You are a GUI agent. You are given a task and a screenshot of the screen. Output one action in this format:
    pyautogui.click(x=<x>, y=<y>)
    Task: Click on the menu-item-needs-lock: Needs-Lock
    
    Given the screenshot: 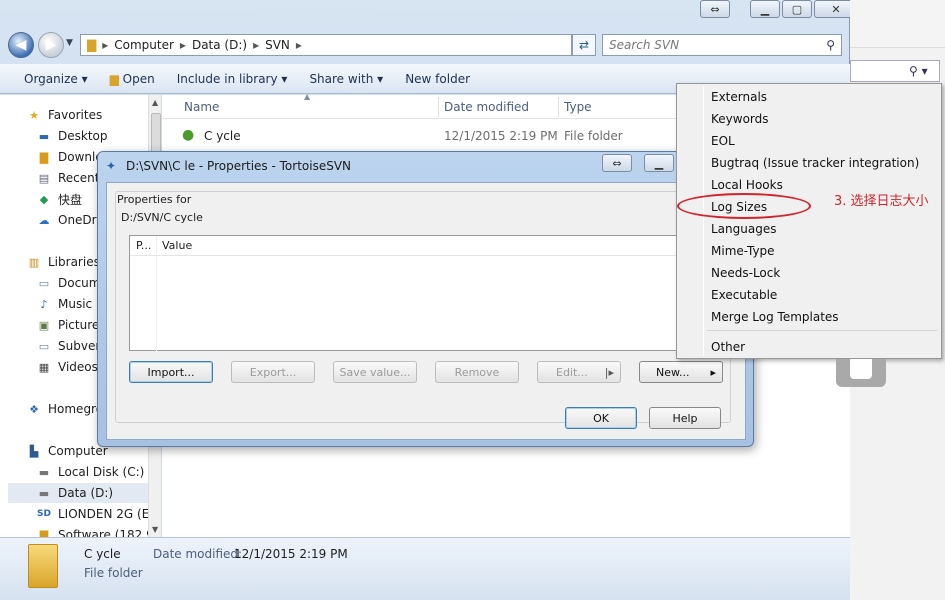 What is the action you would take?
    pyautogui.click(x=745, y=273)
    